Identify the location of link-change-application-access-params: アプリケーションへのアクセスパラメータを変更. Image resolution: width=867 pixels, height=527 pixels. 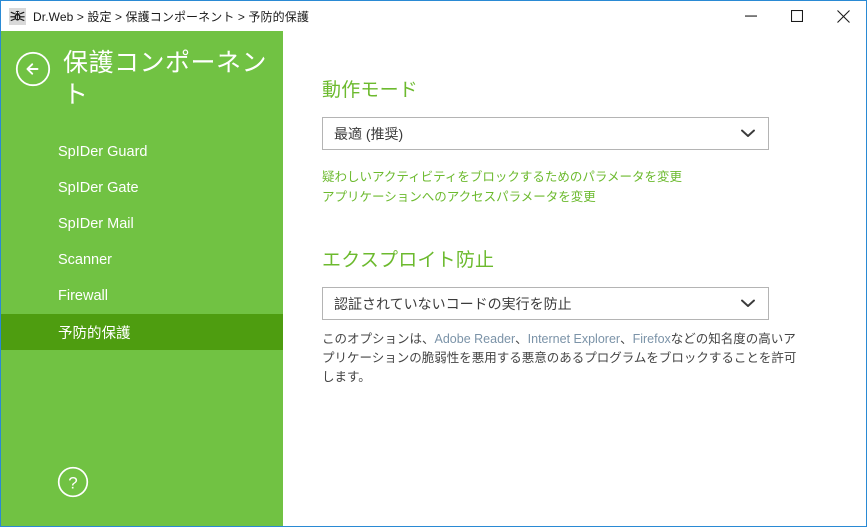
(594, 197).